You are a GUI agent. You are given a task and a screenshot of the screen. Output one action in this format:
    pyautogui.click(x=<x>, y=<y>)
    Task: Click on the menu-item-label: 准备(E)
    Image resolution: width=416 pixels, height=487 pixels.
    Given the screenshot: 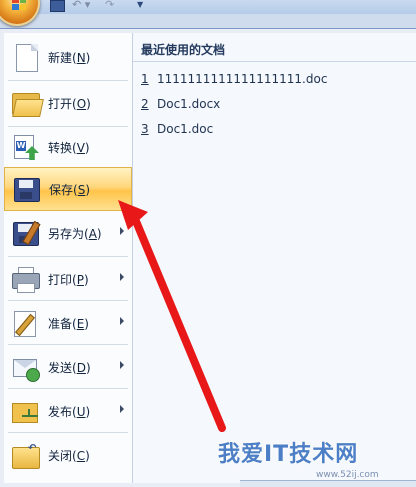 What is the action you would take?
    pyautogui.click(x=68, y=323)
    